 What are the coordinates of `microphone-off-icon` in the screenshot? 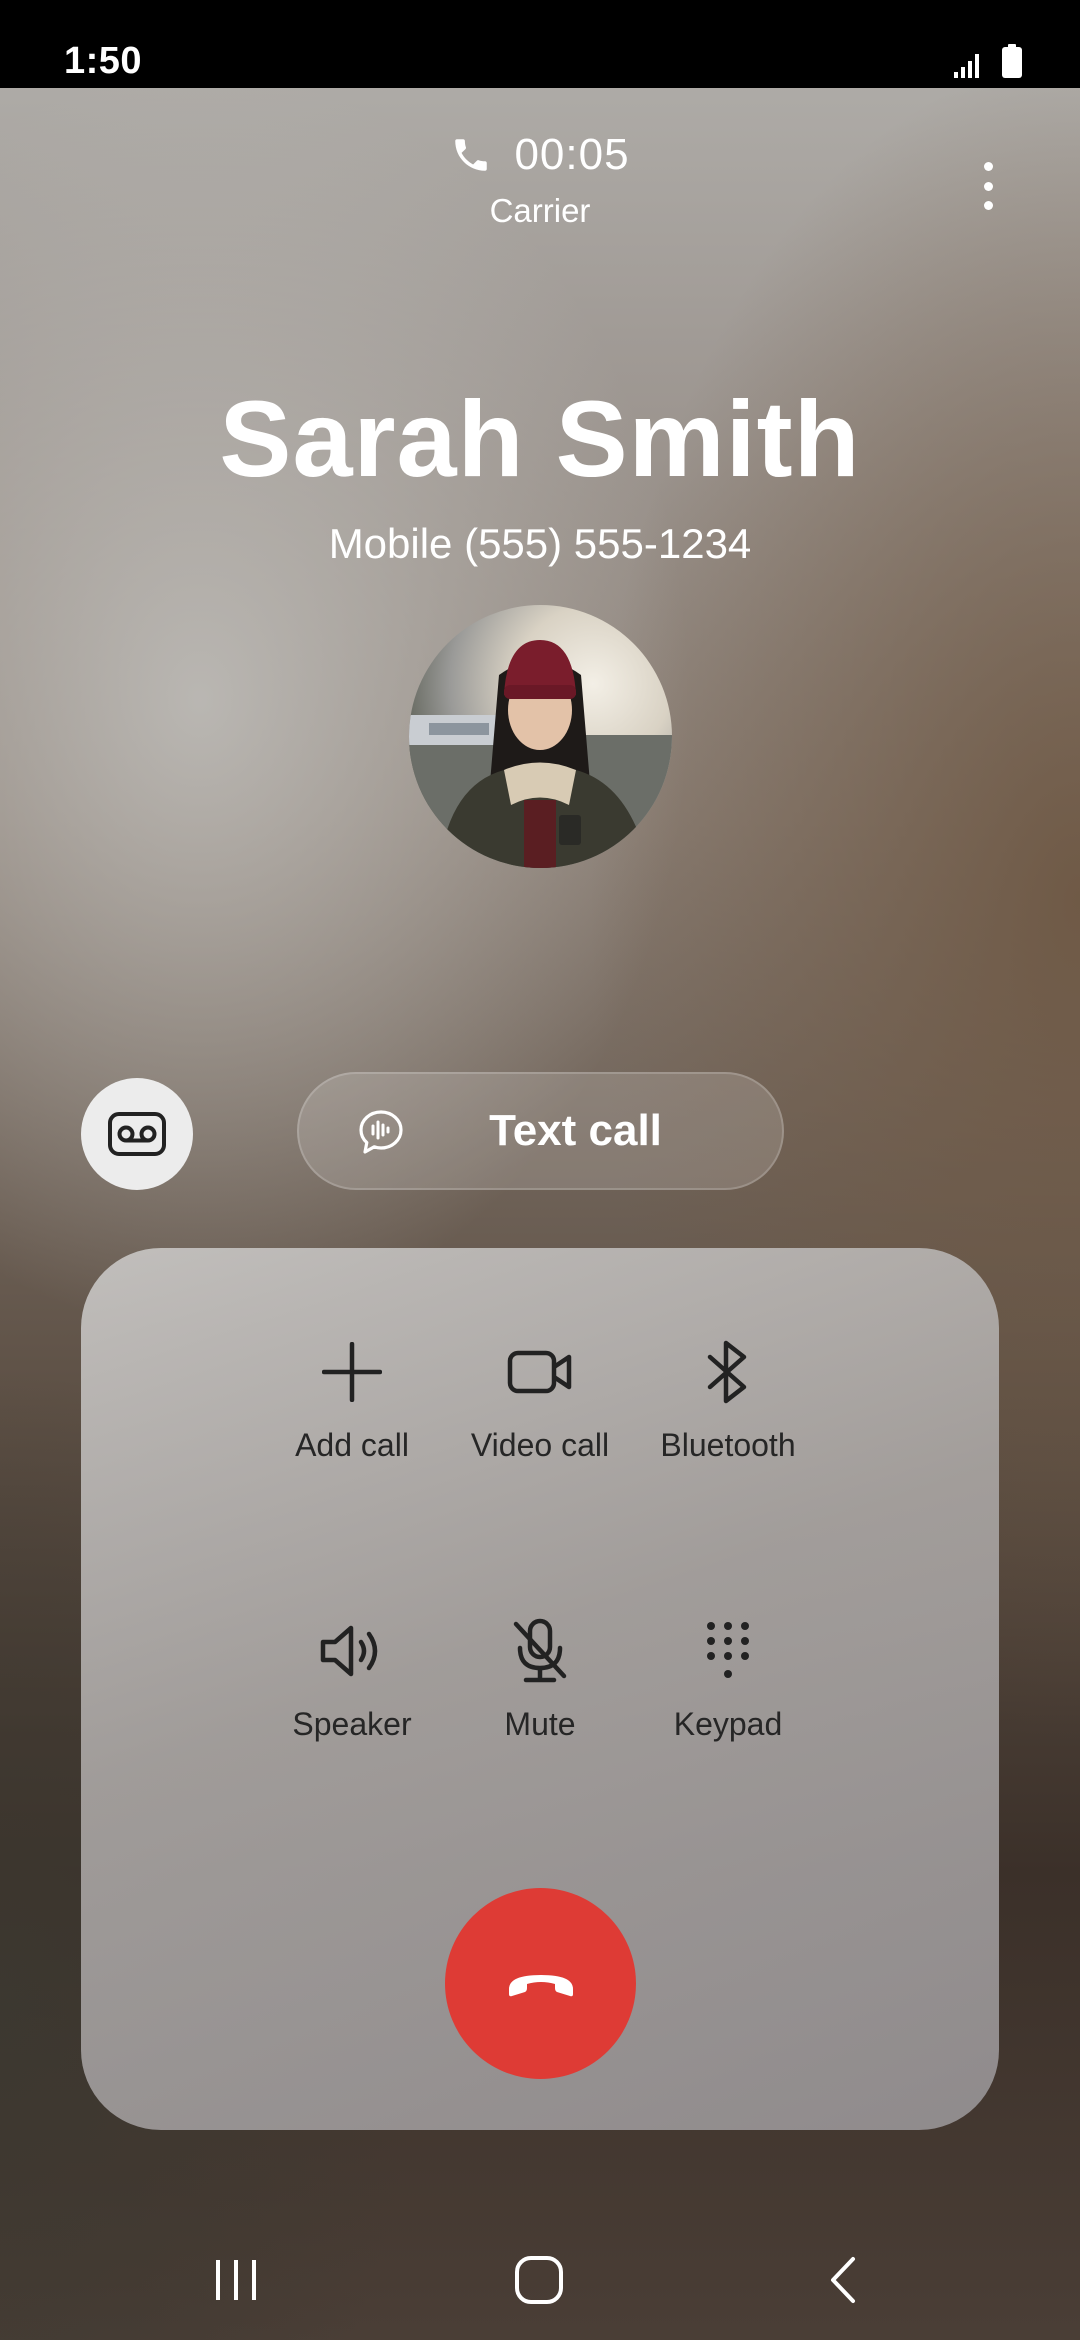 It's located at (540, 1650).